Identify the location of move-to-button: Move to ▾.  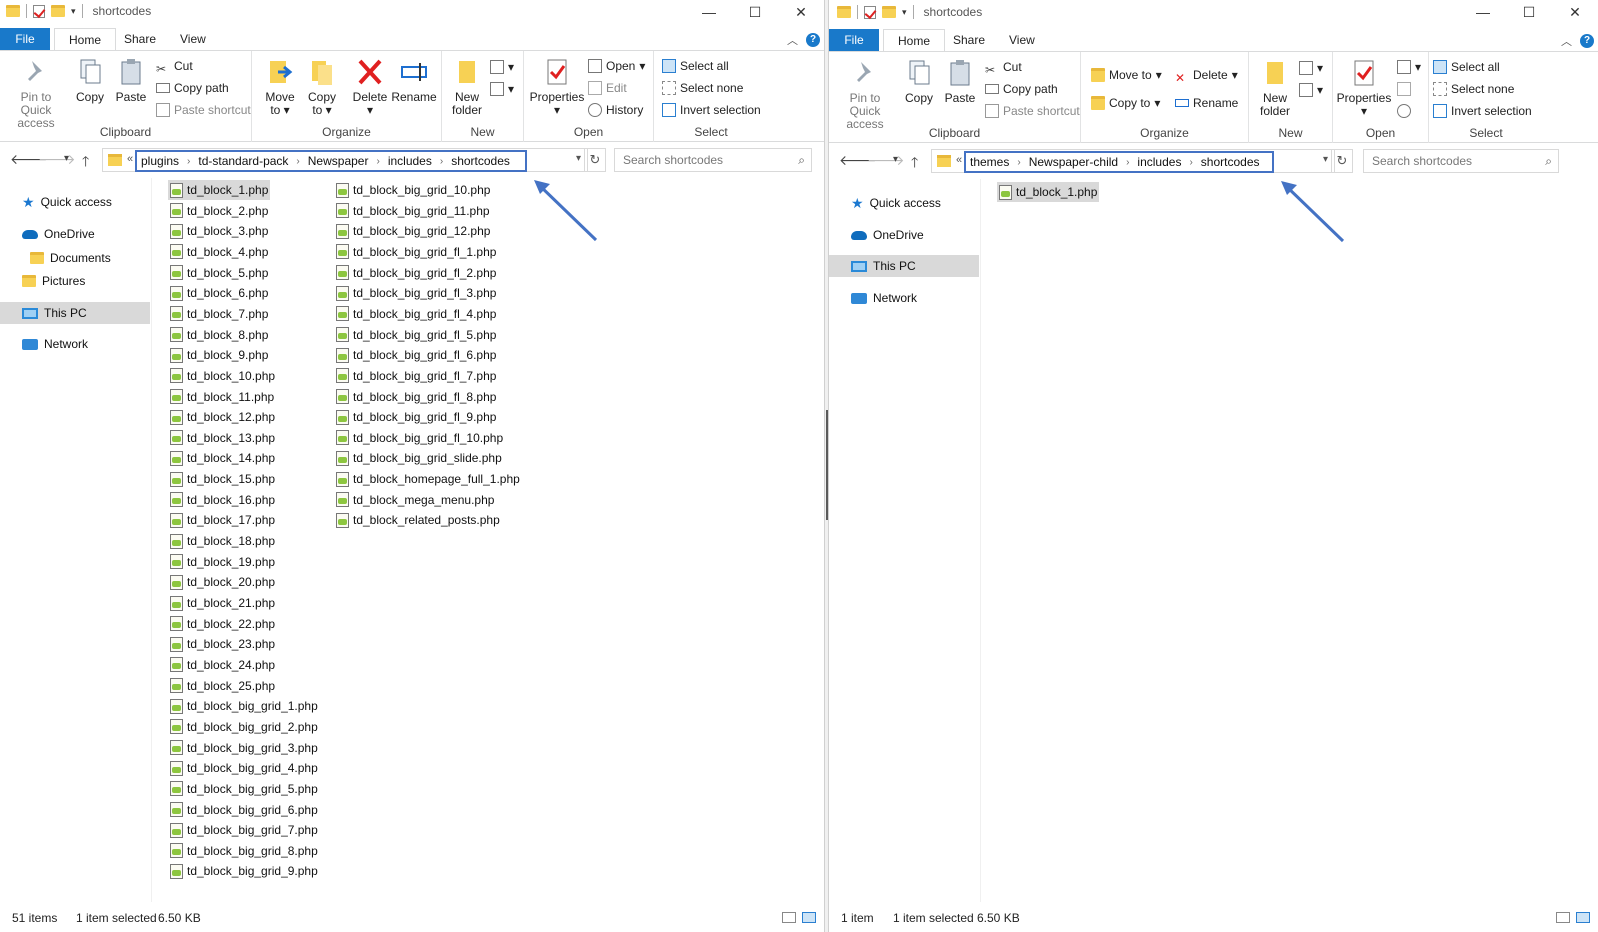
(1126, 75).